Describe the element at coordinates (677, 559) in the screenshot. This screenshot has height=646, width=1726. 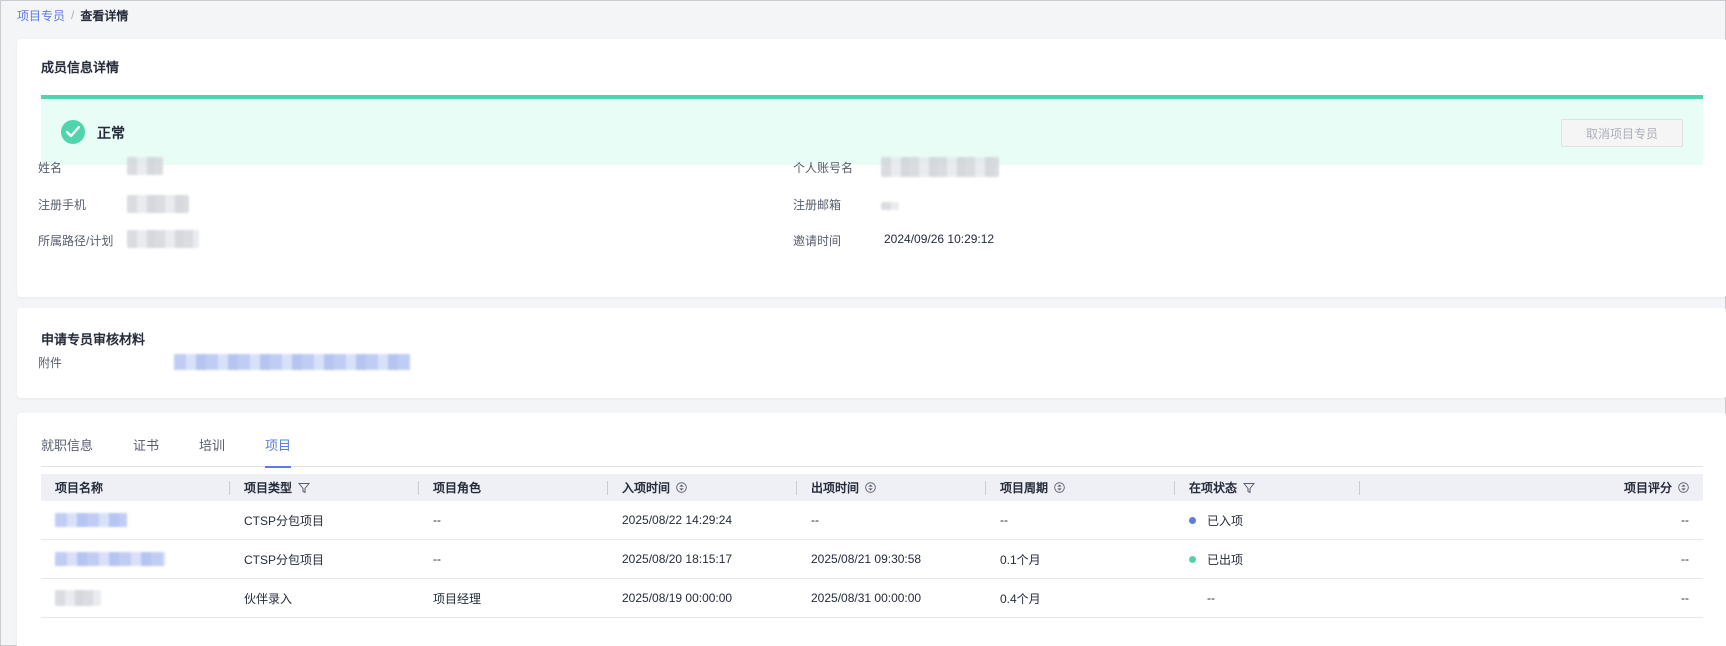
I see `in-time-cell: 2025/08/20 18:15:17` at that location.